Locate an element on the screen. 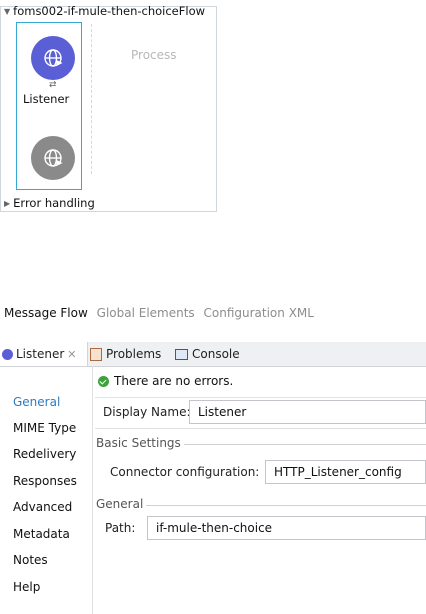  close-icon: ✕ is located at coordinates (71, 354).